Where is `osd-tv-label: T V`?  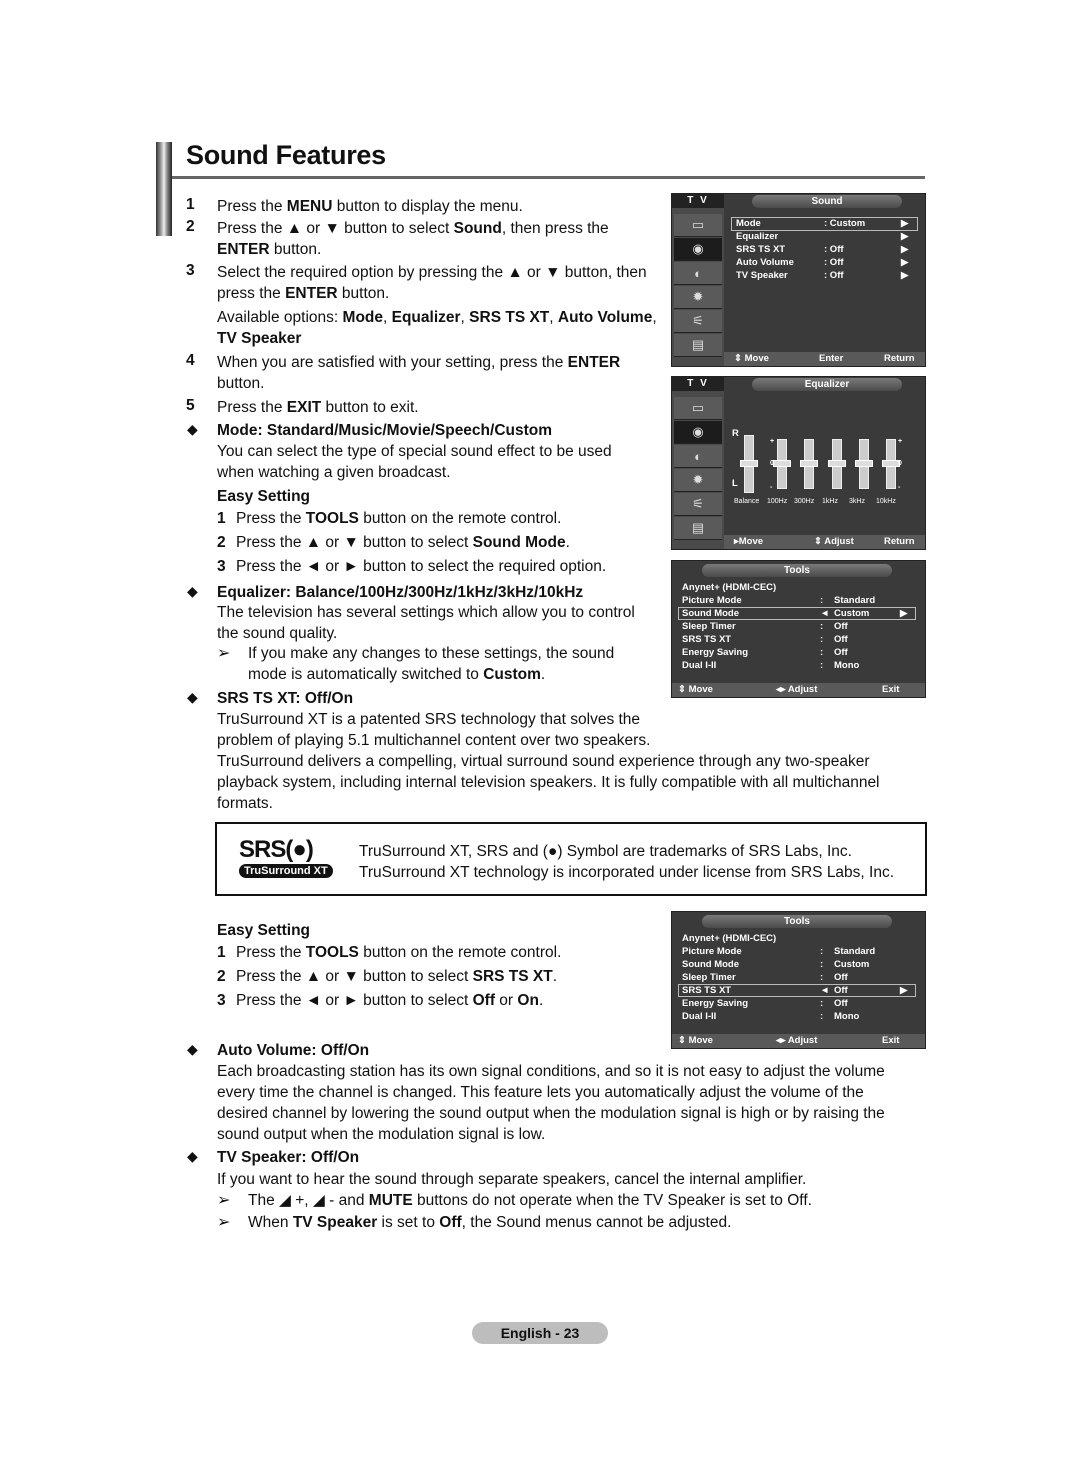
osd-tv-label: T V is located at coordinates (698, 384).